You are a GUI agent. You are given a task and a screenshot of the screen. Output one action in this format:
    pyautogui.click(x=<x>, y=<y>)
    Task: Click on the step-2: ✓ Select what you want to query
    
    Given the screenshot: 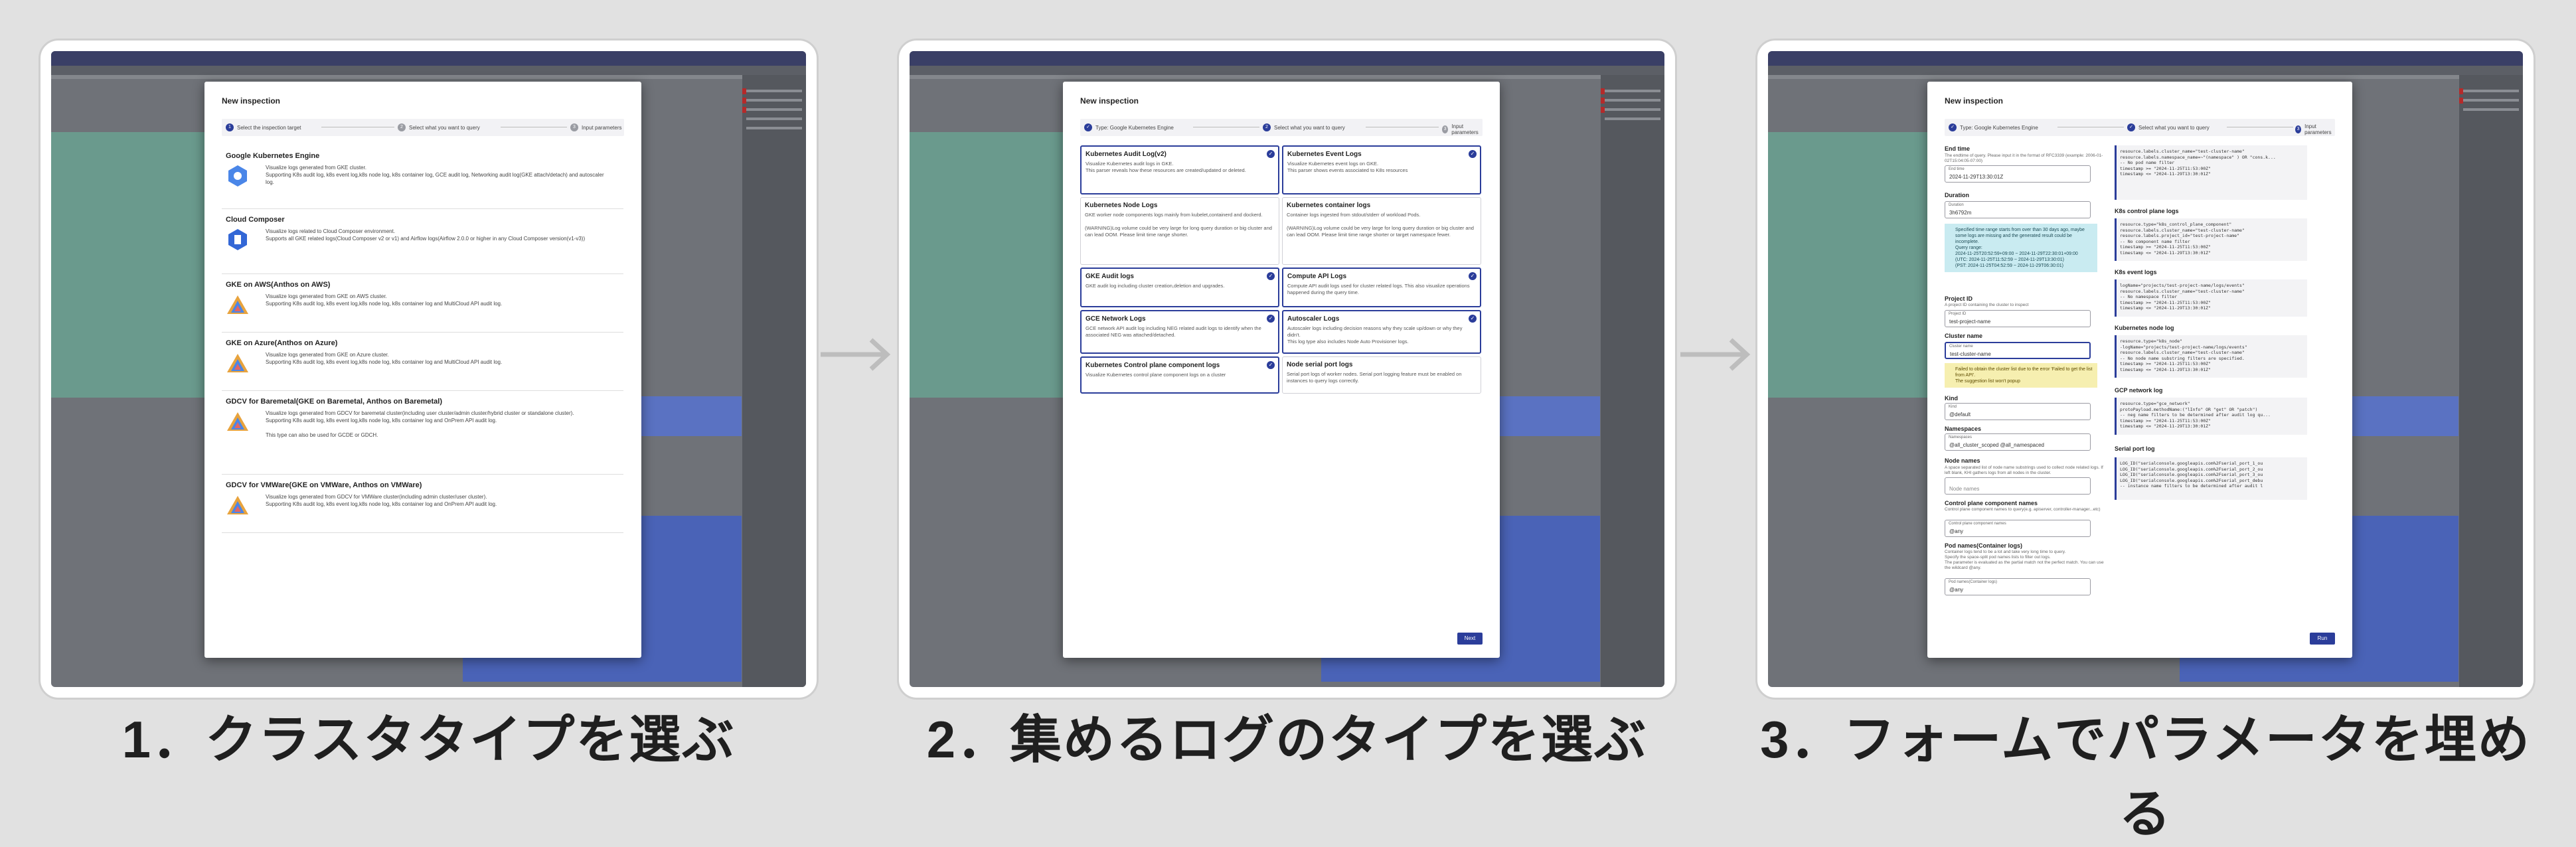 What is the action you would take?
    pyautogui.click(x=2168, y=127)
    